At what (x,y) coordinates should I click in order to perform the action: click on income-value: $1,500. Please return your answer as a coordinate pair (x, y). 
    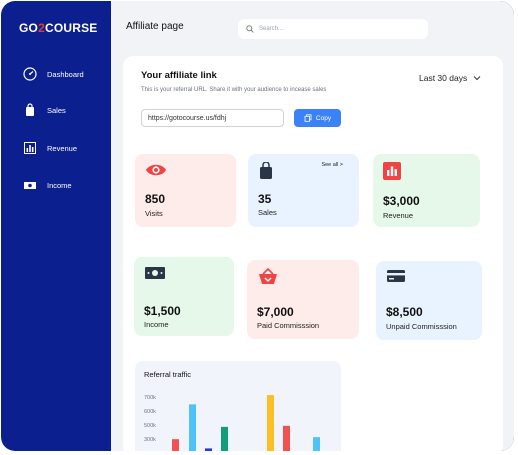
    Looking at the image, I should click on (162, 311).